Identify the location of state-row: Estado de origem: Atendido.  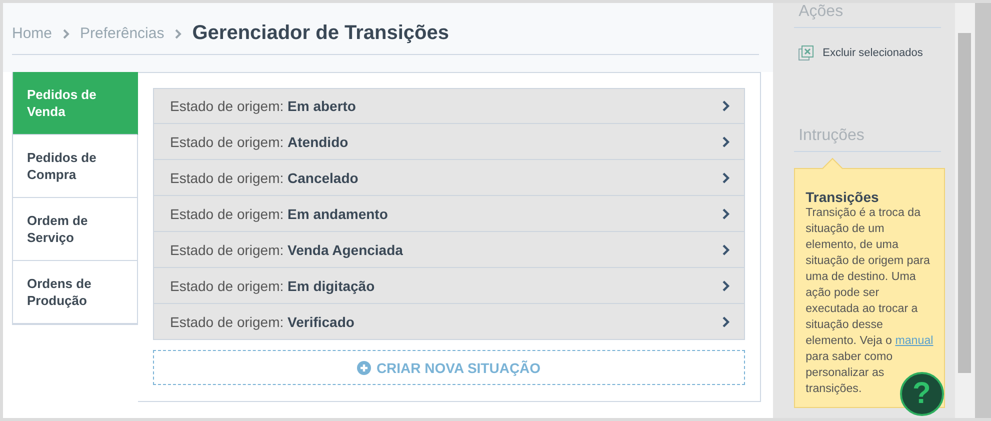
(449, 142).